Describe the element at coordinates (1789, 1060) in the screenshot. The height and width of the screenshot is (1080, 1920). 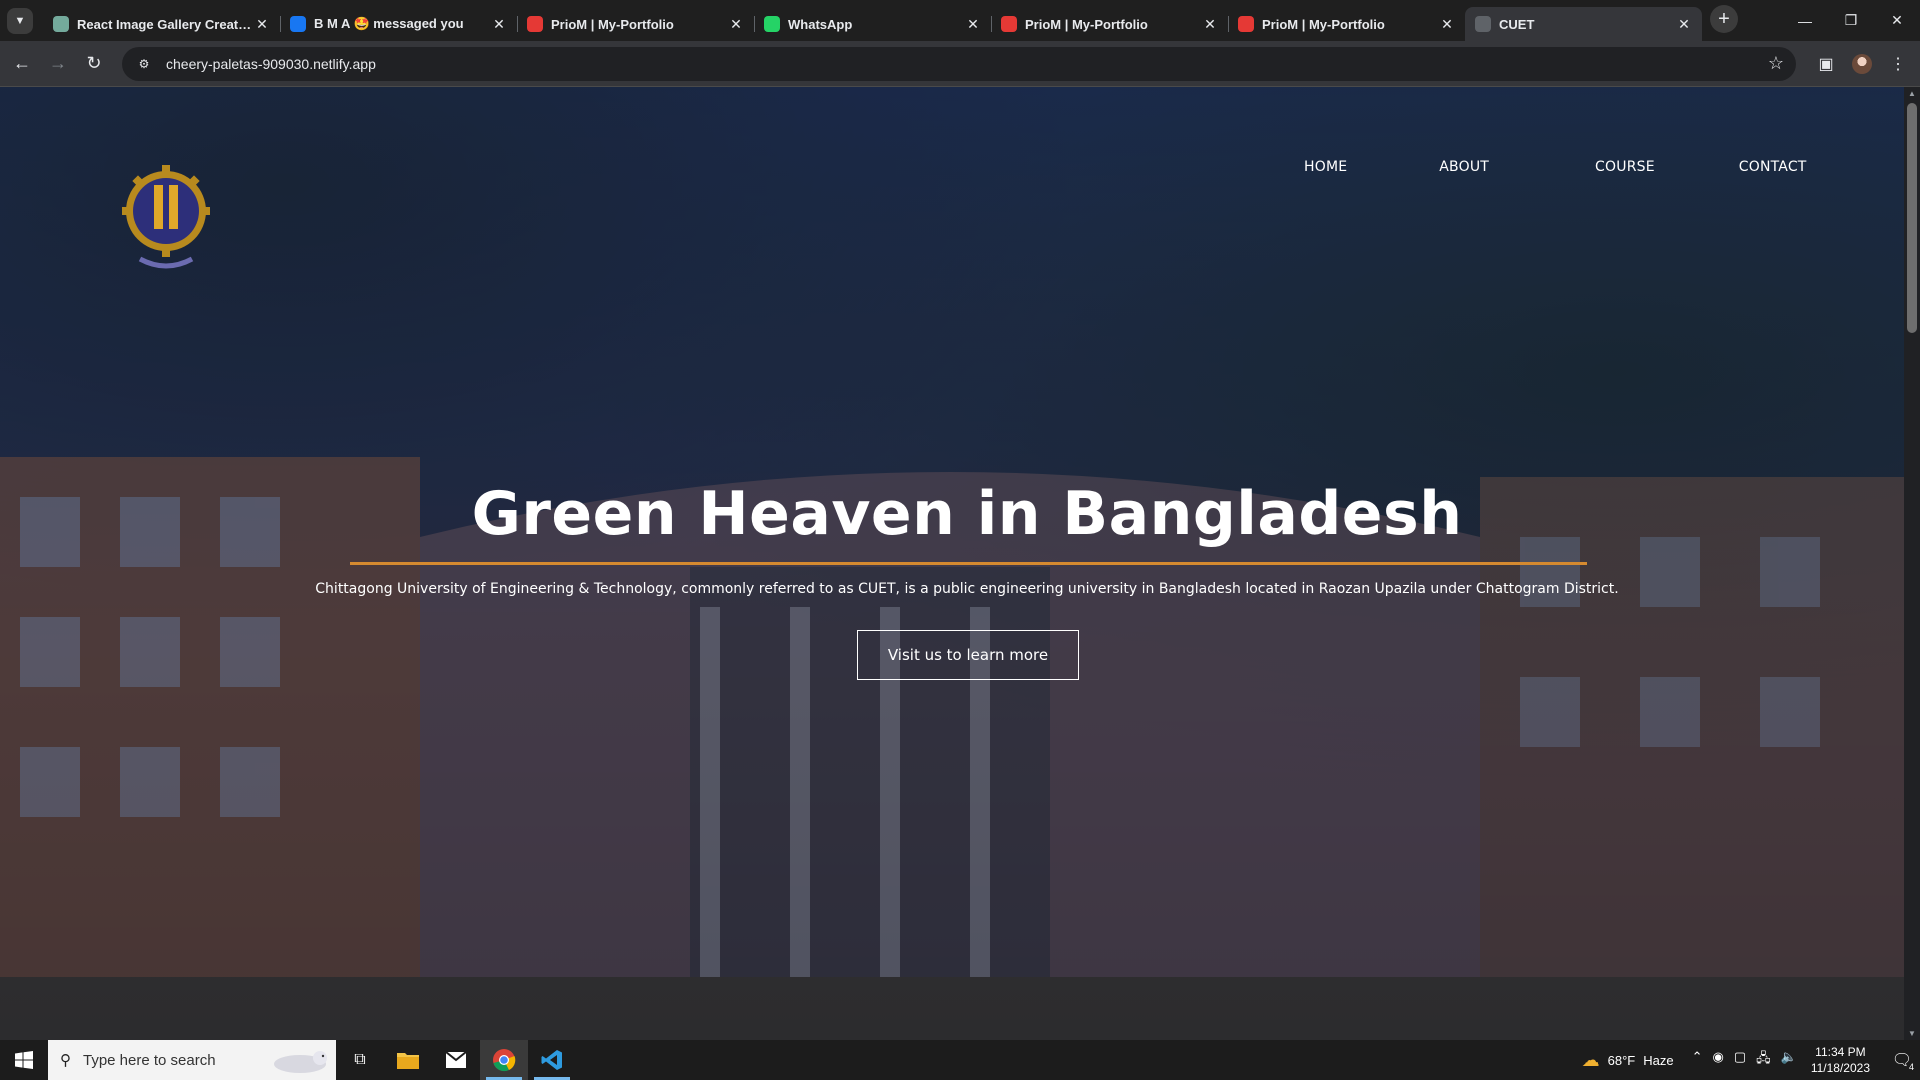
I see `volume-icon: 🔈` at that location.